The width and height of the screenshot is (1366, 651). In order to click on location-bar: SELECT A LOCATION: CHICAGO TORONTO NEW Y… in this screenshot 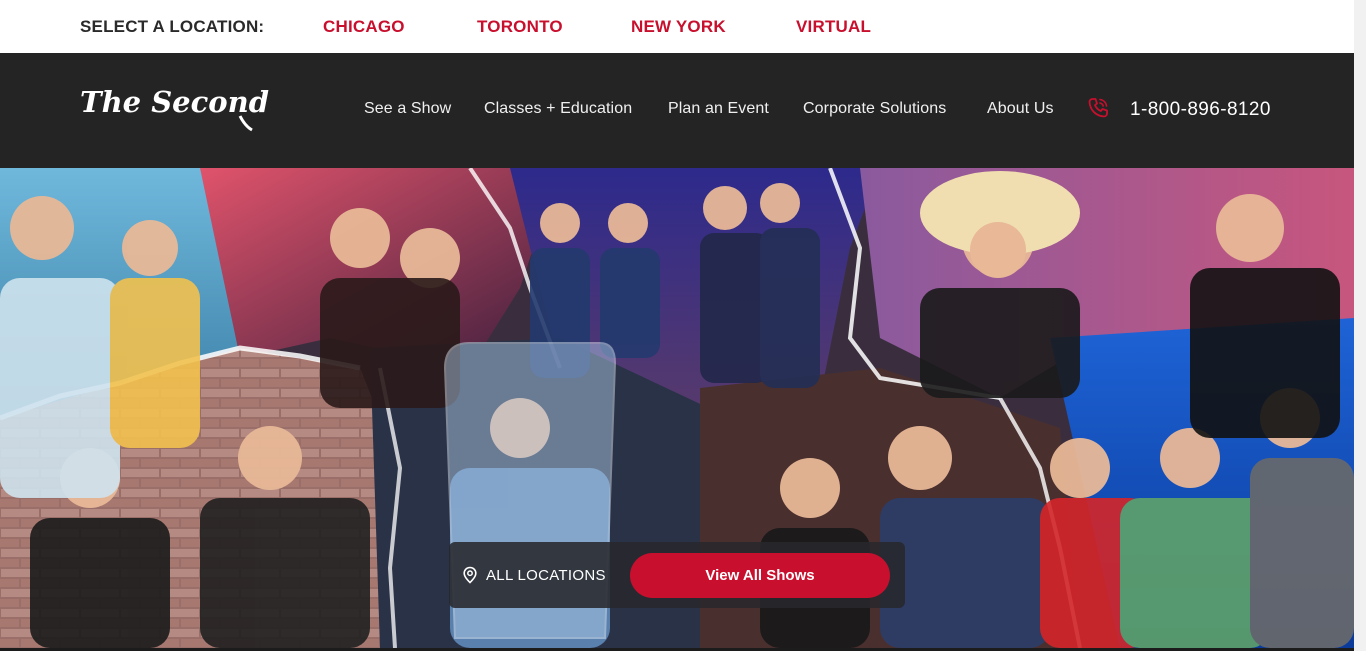, I will do `click(677, 26)`.